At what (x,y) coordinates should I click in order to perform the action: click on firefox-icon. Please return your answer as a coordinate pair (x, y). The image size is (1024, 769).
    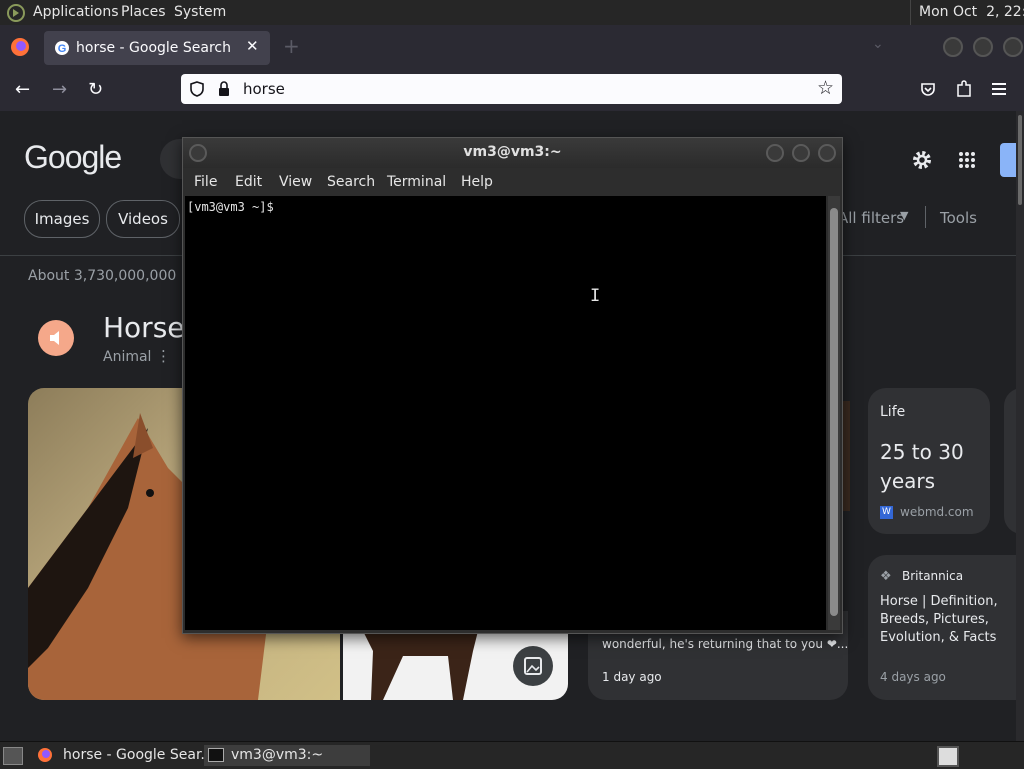
    Looking at the image, I should click on (20, 47).